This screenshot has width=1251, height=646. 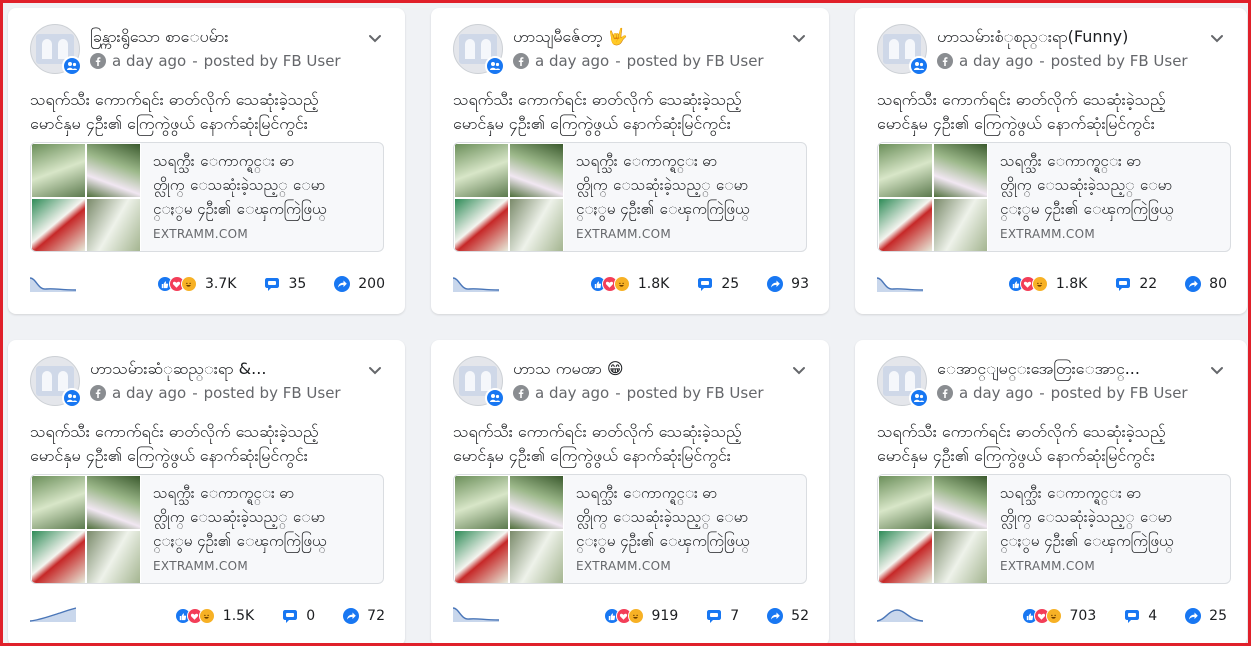 What do you see at coordinates (196, 284) in the screenshot?
I see `reactions-stat: 3.7K` at bounding box center [196, 284].